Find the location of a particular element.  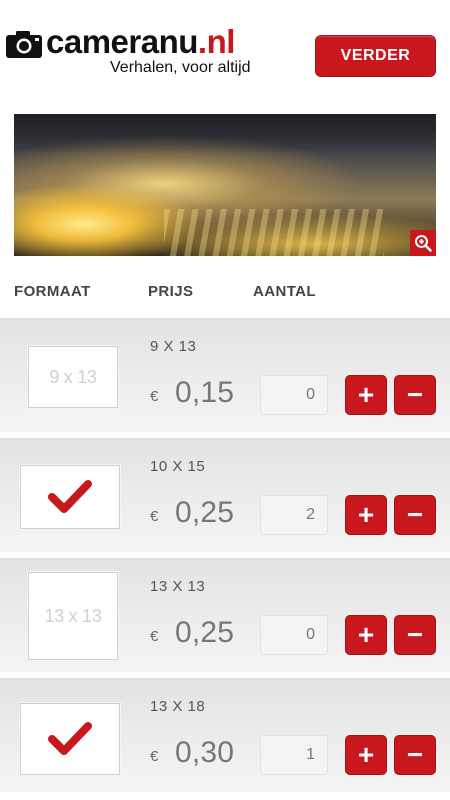

column-header-format: FORMAAT is located at coordinates (52, 291).